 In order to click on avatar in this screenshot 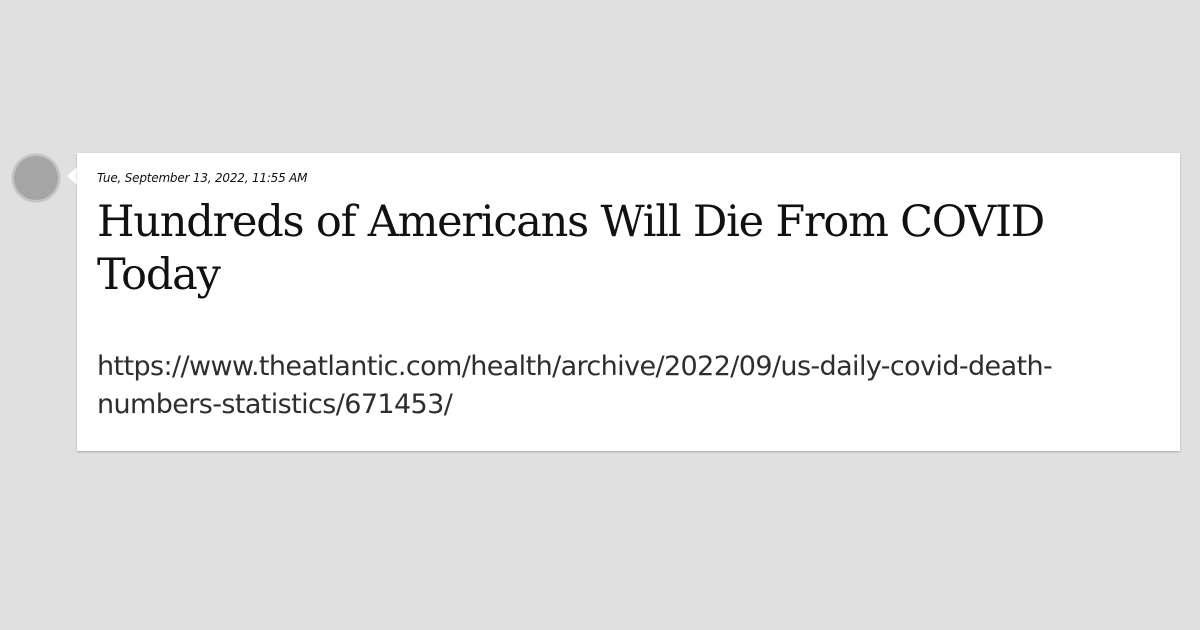, I will do `click(36, 178)`.